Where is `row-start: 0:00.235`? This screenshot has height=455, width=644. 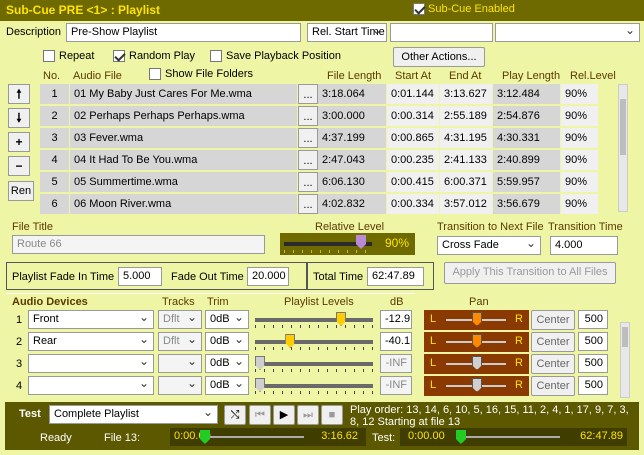
row-start: 0:00.235 is located at coordinates (413, 160).